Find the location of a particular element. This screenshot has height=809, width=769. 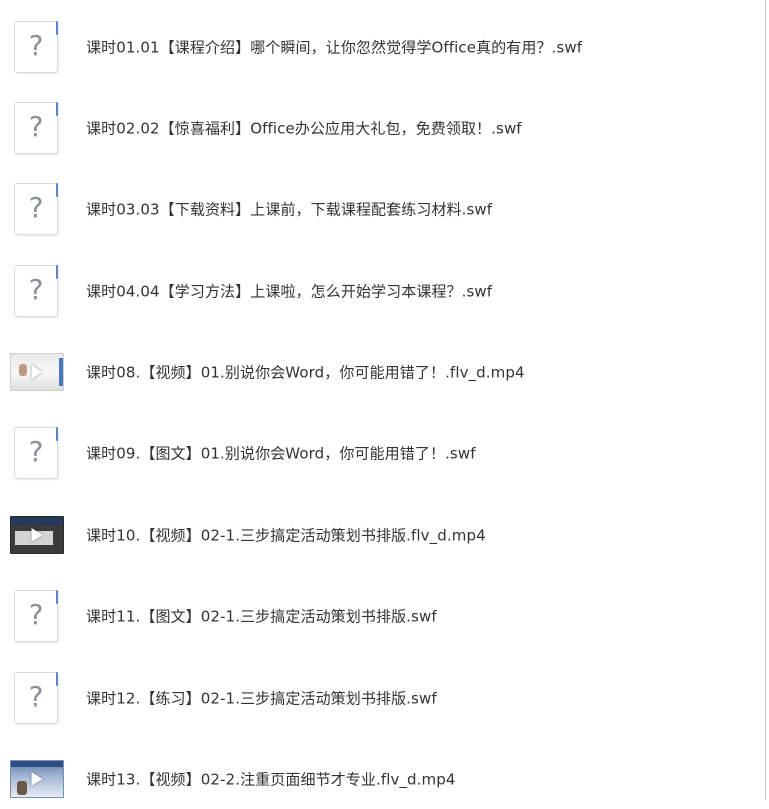

file-name: 课时01.01【课程介绍】哪个瞬间，让你忽然觉得学Office真的有用？.swf is located at coordinates (334, 47).